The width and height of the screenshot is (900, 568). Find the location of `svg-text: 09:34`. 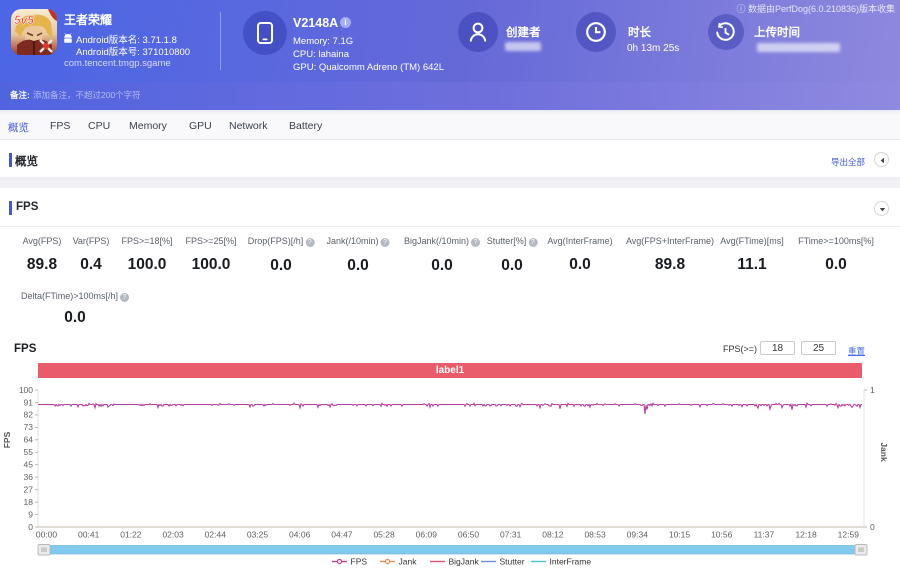

svg-text: 09:34 is located at coordinates (638, 535).